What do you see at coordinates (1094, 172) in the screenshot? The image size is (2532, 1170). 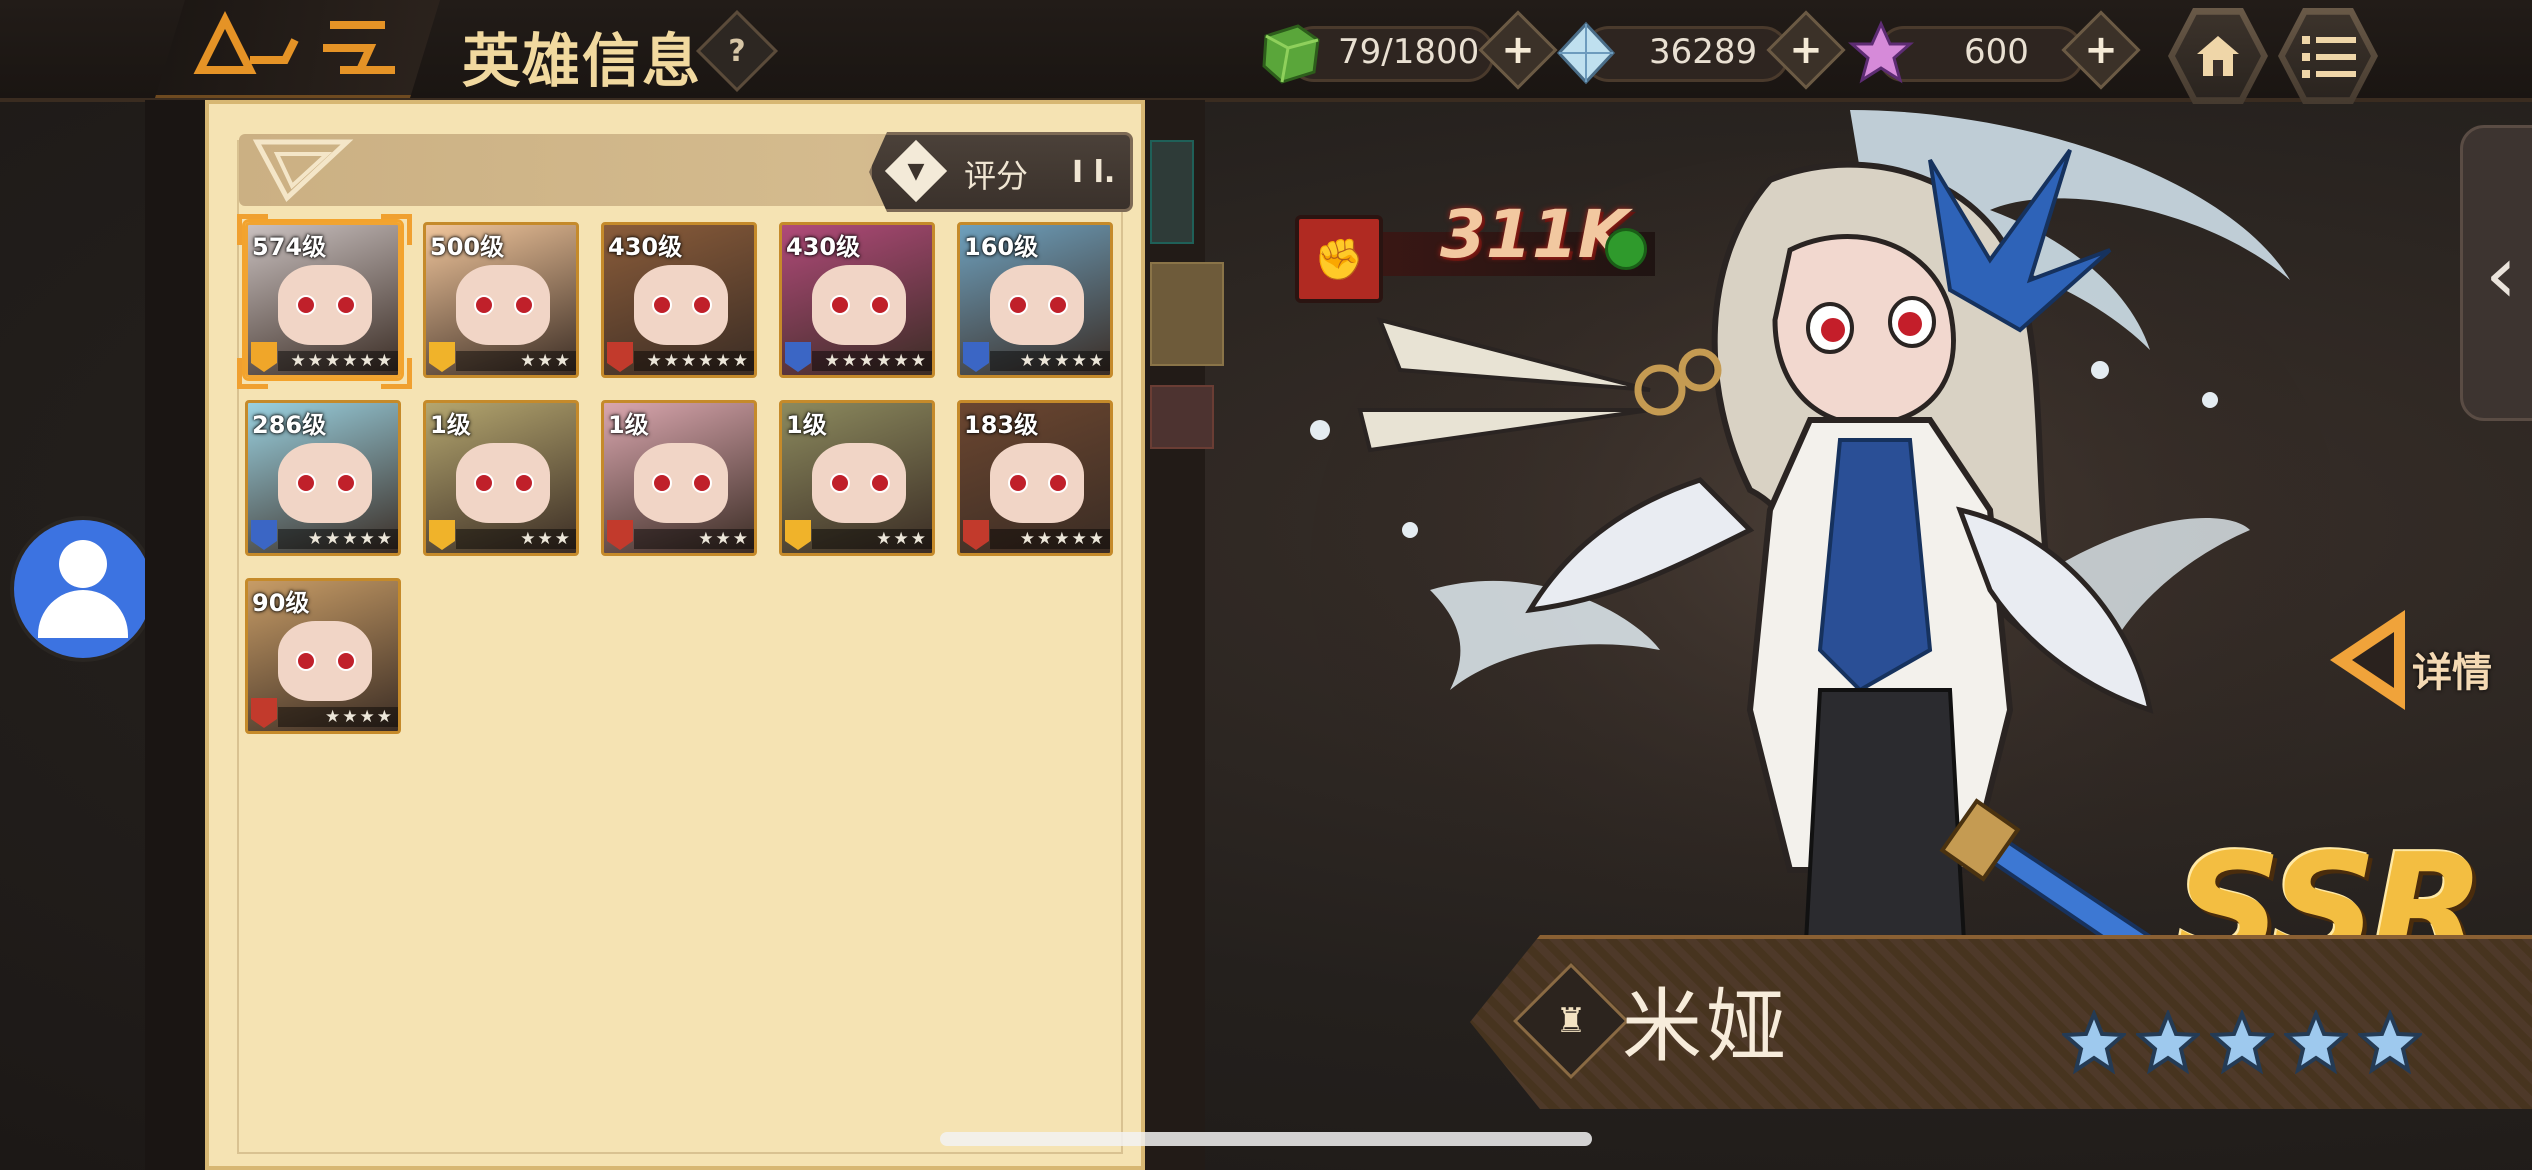 I see `sort-order-icon: I l.` at bounding box center [1094, 172].